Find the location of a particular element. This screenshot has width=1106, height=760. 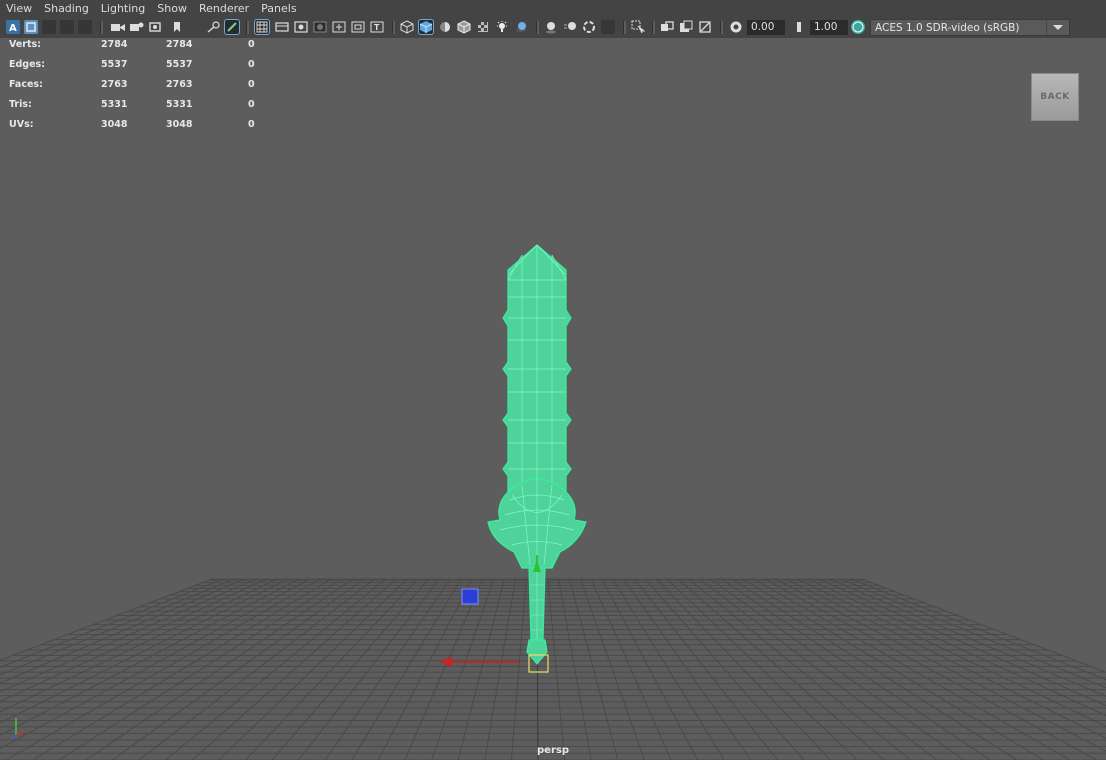

depth-of-field-icon is located at coordinates (608, 27).